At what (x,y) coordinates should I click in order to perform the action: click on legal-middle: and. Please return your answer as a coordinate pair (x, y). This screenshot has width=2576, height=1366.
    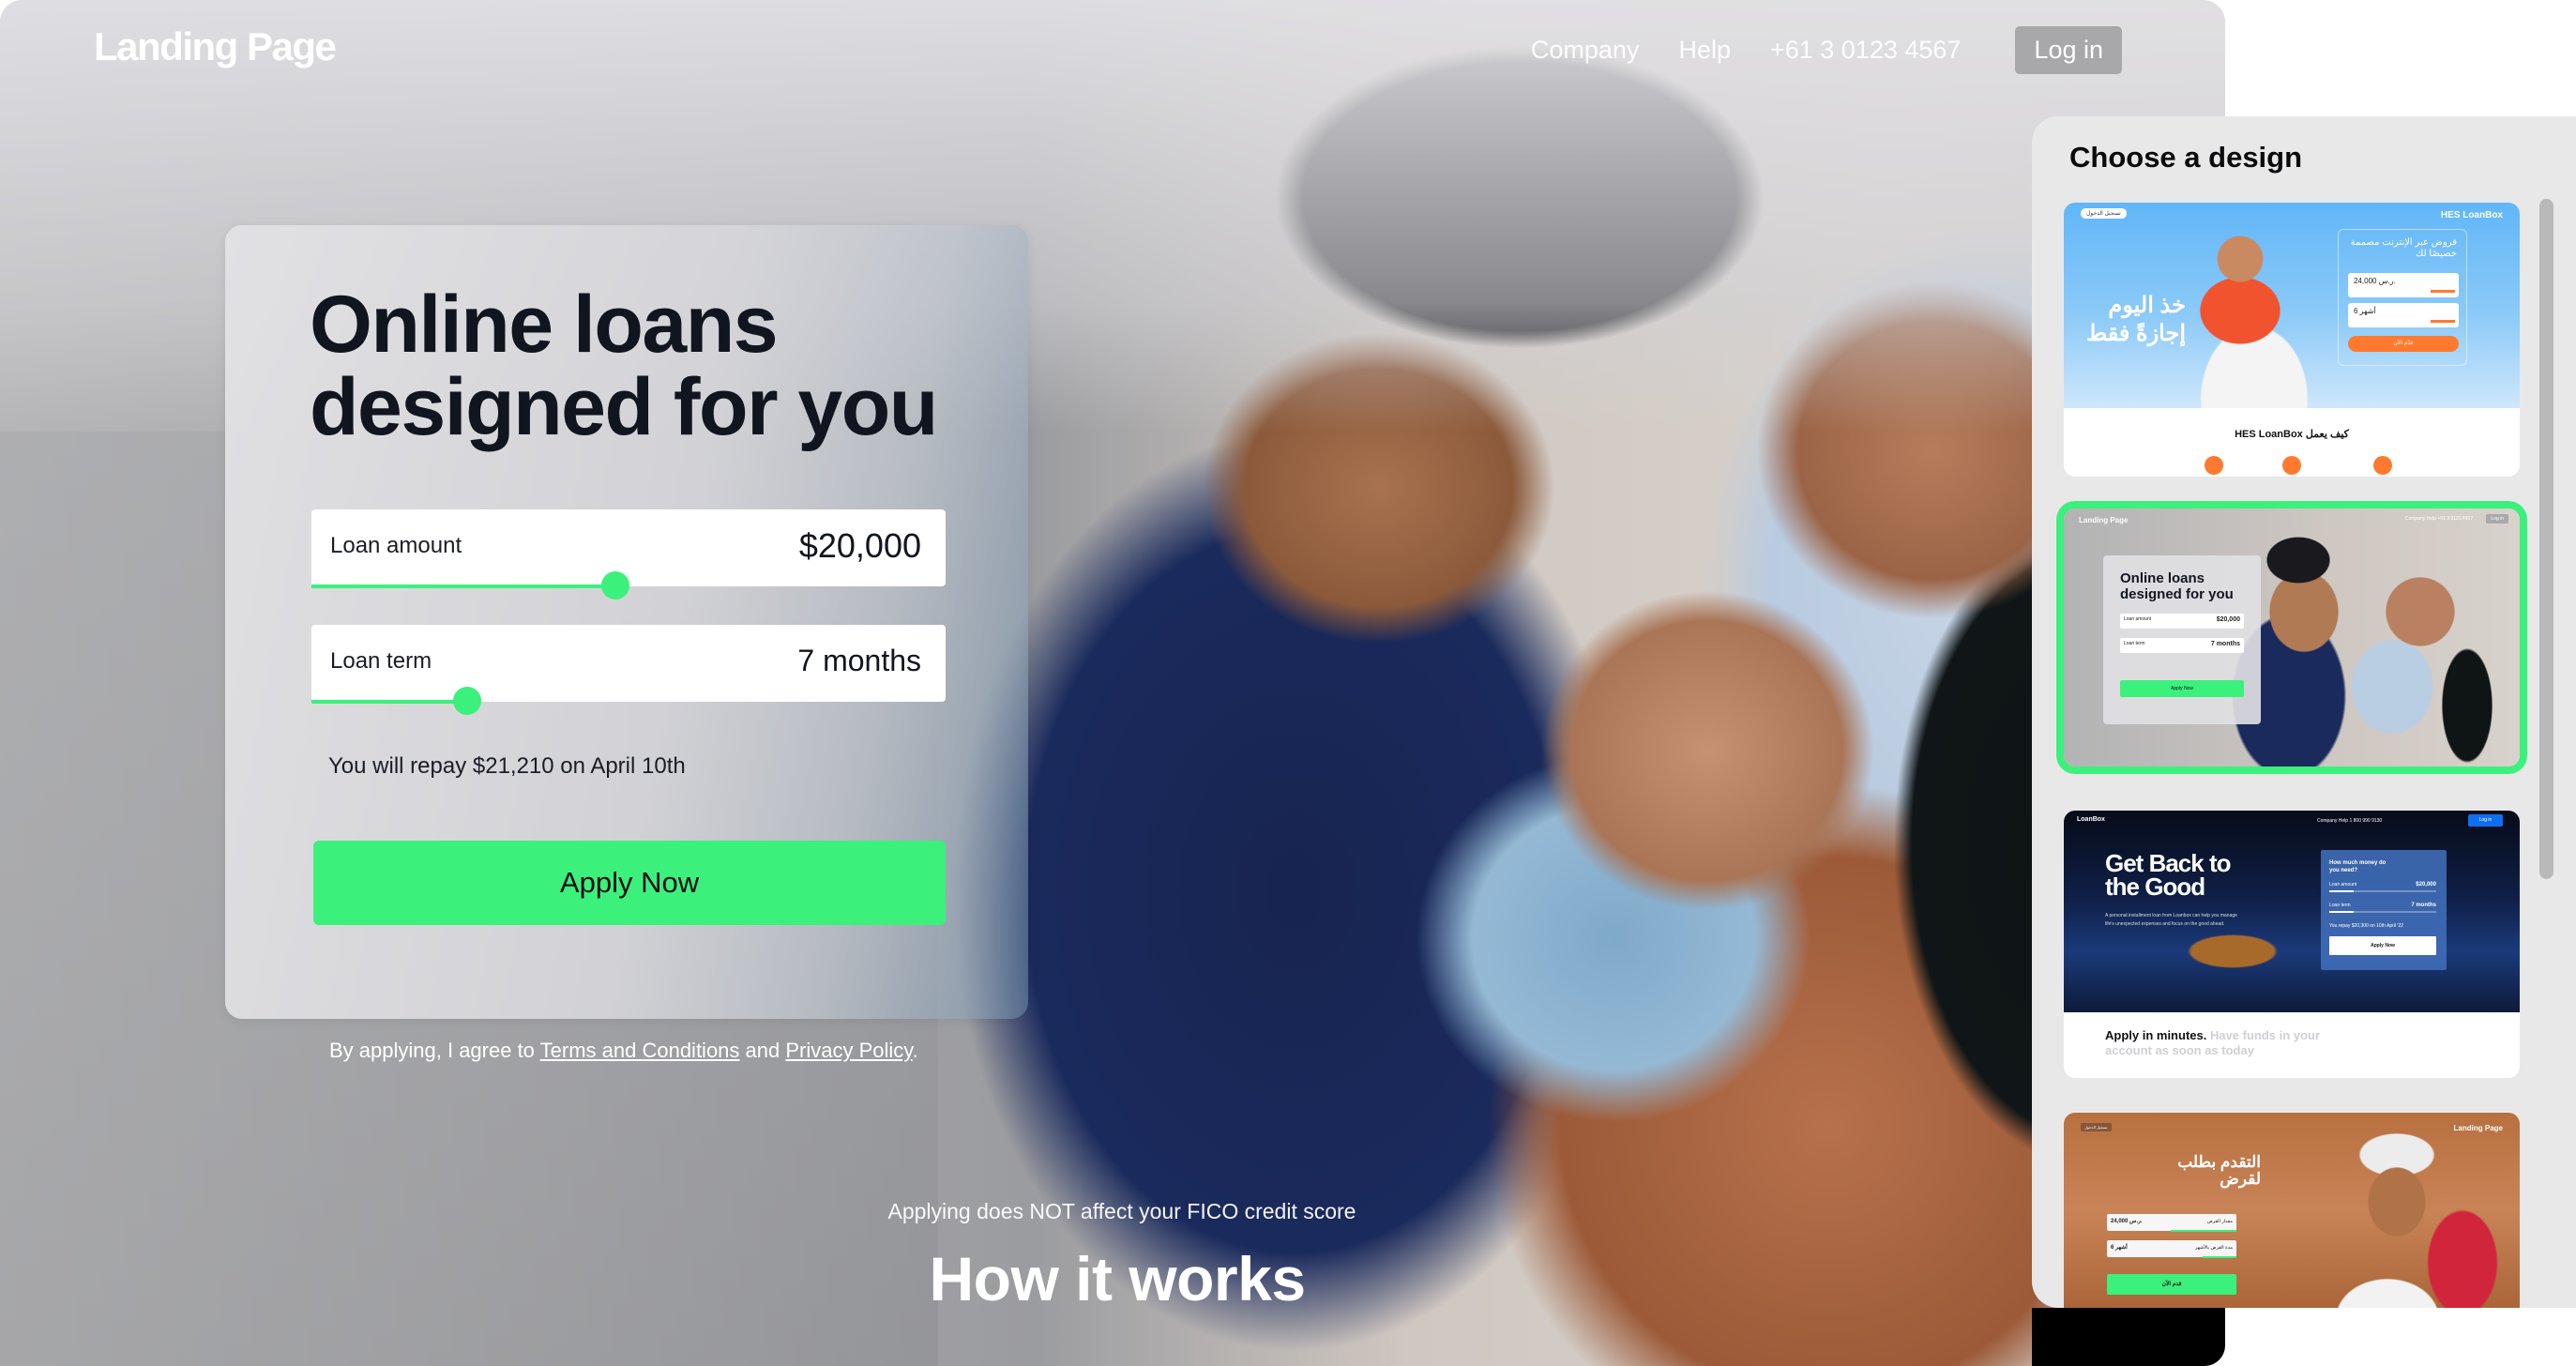
    Looking at the image, I should click on (762, 1050).